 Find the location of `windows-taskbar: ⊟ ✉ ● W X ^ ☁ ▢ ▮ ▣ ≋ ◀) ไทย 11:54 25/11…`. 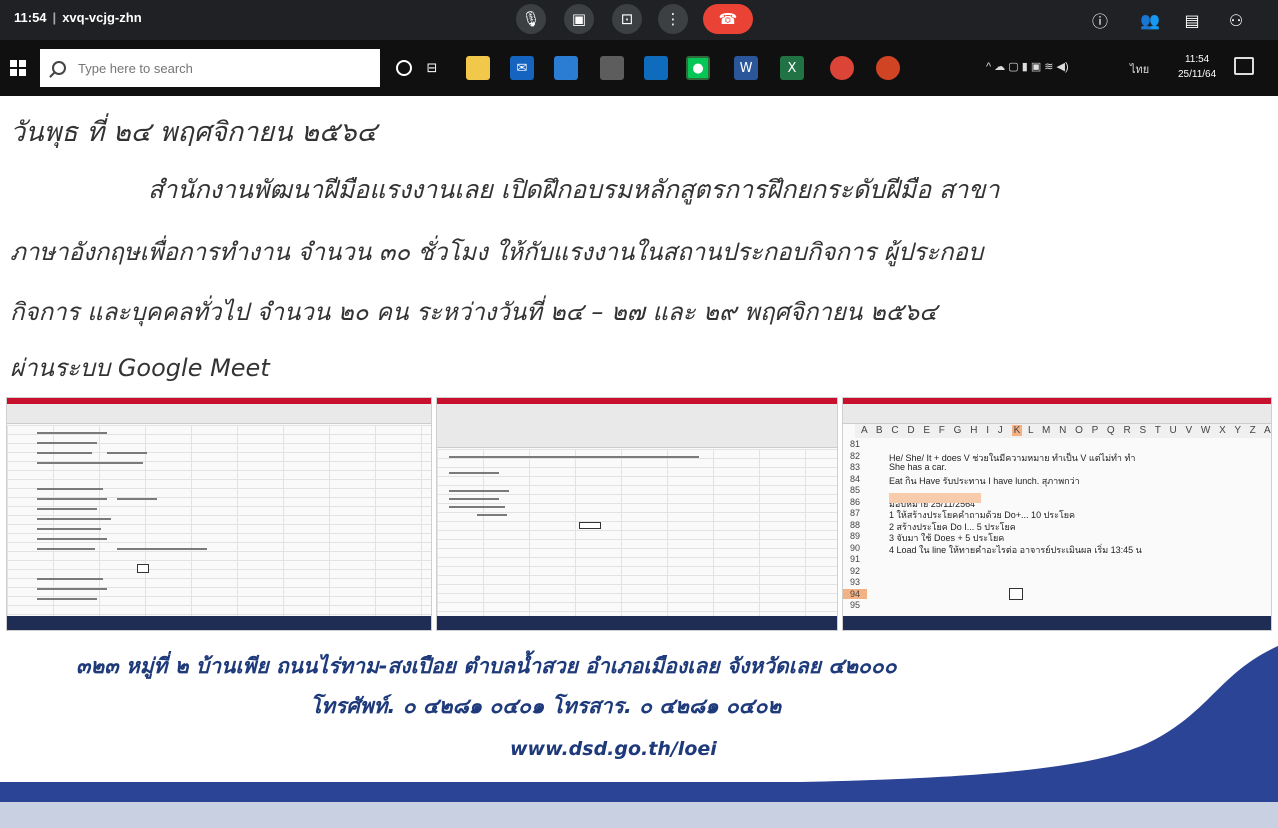

windows-taskbar: ⊟ ✉ ● W X ^ ☁ ▢ ▮ ▣ ≋ ◀) ไทย 11:54 25/11… is located at coordinates (639, 68).